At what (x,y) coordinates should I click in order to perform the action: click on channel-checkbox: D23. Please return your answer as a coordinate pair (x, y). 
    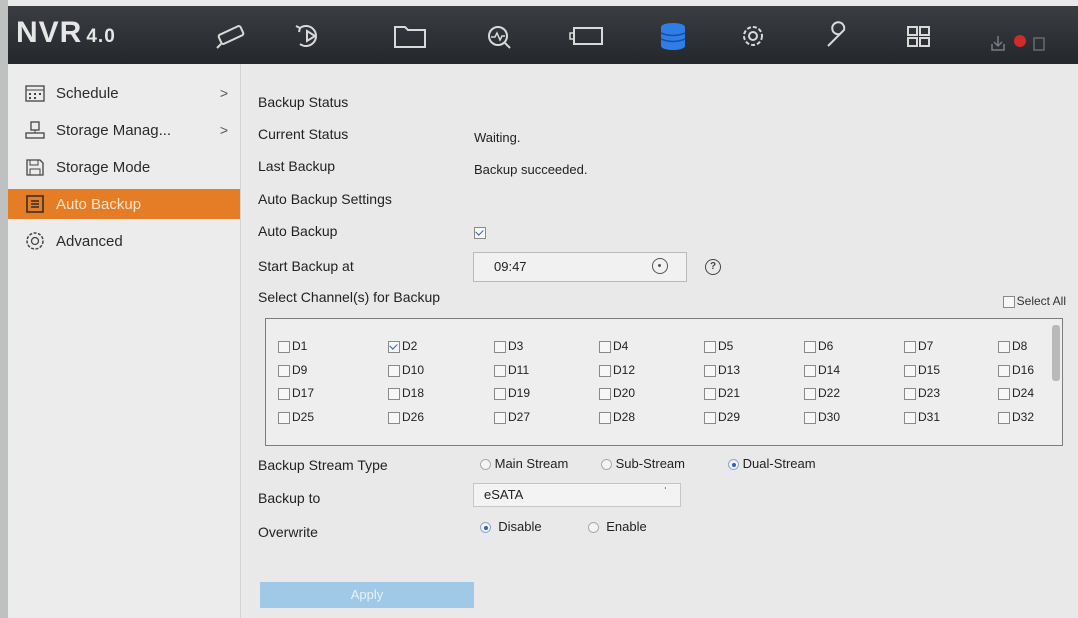
    Looking at the image, I should click on (922, 393).